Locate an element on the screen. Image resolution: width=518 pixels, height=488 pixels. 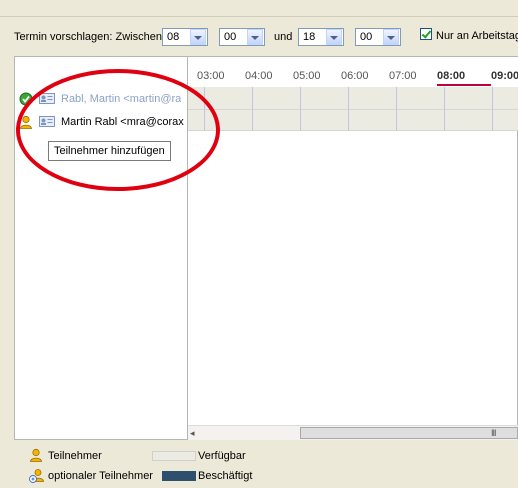
to-hour-value: 18 is located at coordinates (309, 37).